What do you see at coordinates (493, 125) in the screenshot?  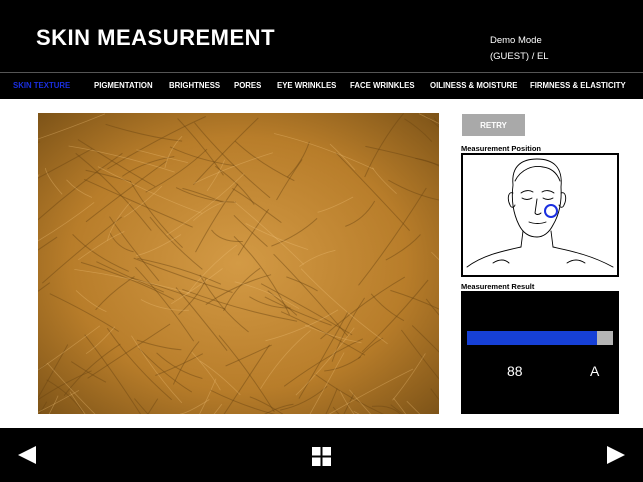 I see `retry-button: RETRY` at bounding box center [493, 125].